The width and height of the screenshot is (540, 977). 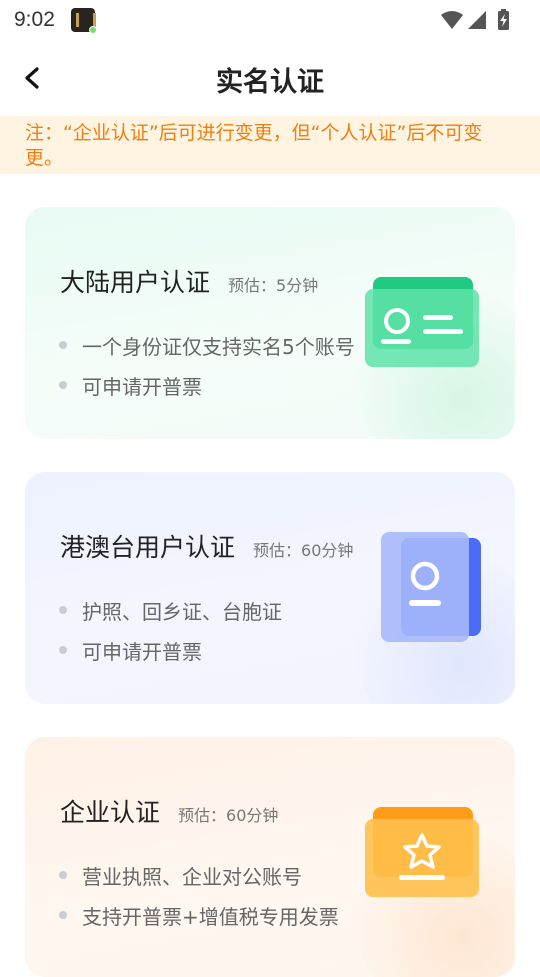 I want to click on card-title-row: 港澳台用户认证 预估：60分钟, so click(x=206, y=546).